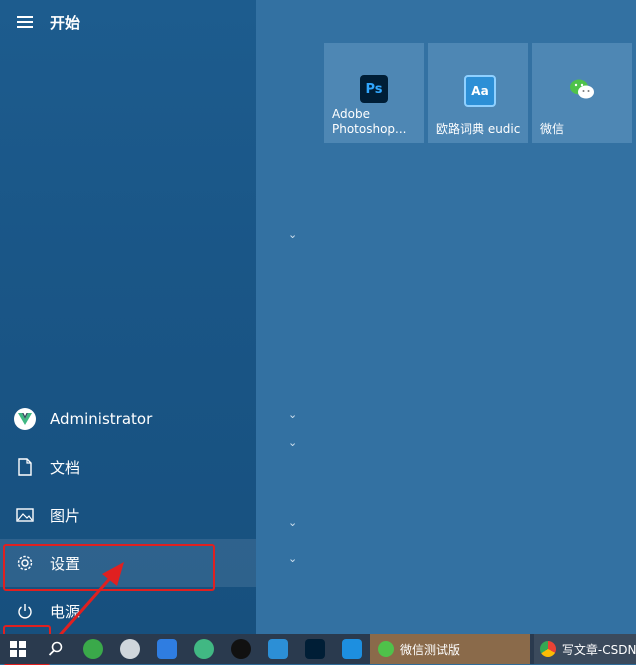 The image size is (636, 665). What do you see at coordinates (128, 467) in the screenshot?
I see `documents-item: 文档` at bounding box center [128, 467].